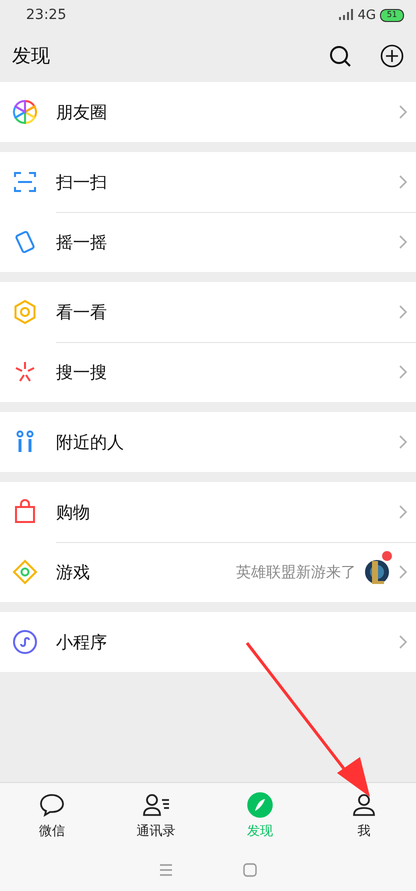 This screenshot has width=416, height=891. Describe the element at coordinates (296, 572) in the screenshot. I see `item-note: 英雄联盟新游来了` at that location.